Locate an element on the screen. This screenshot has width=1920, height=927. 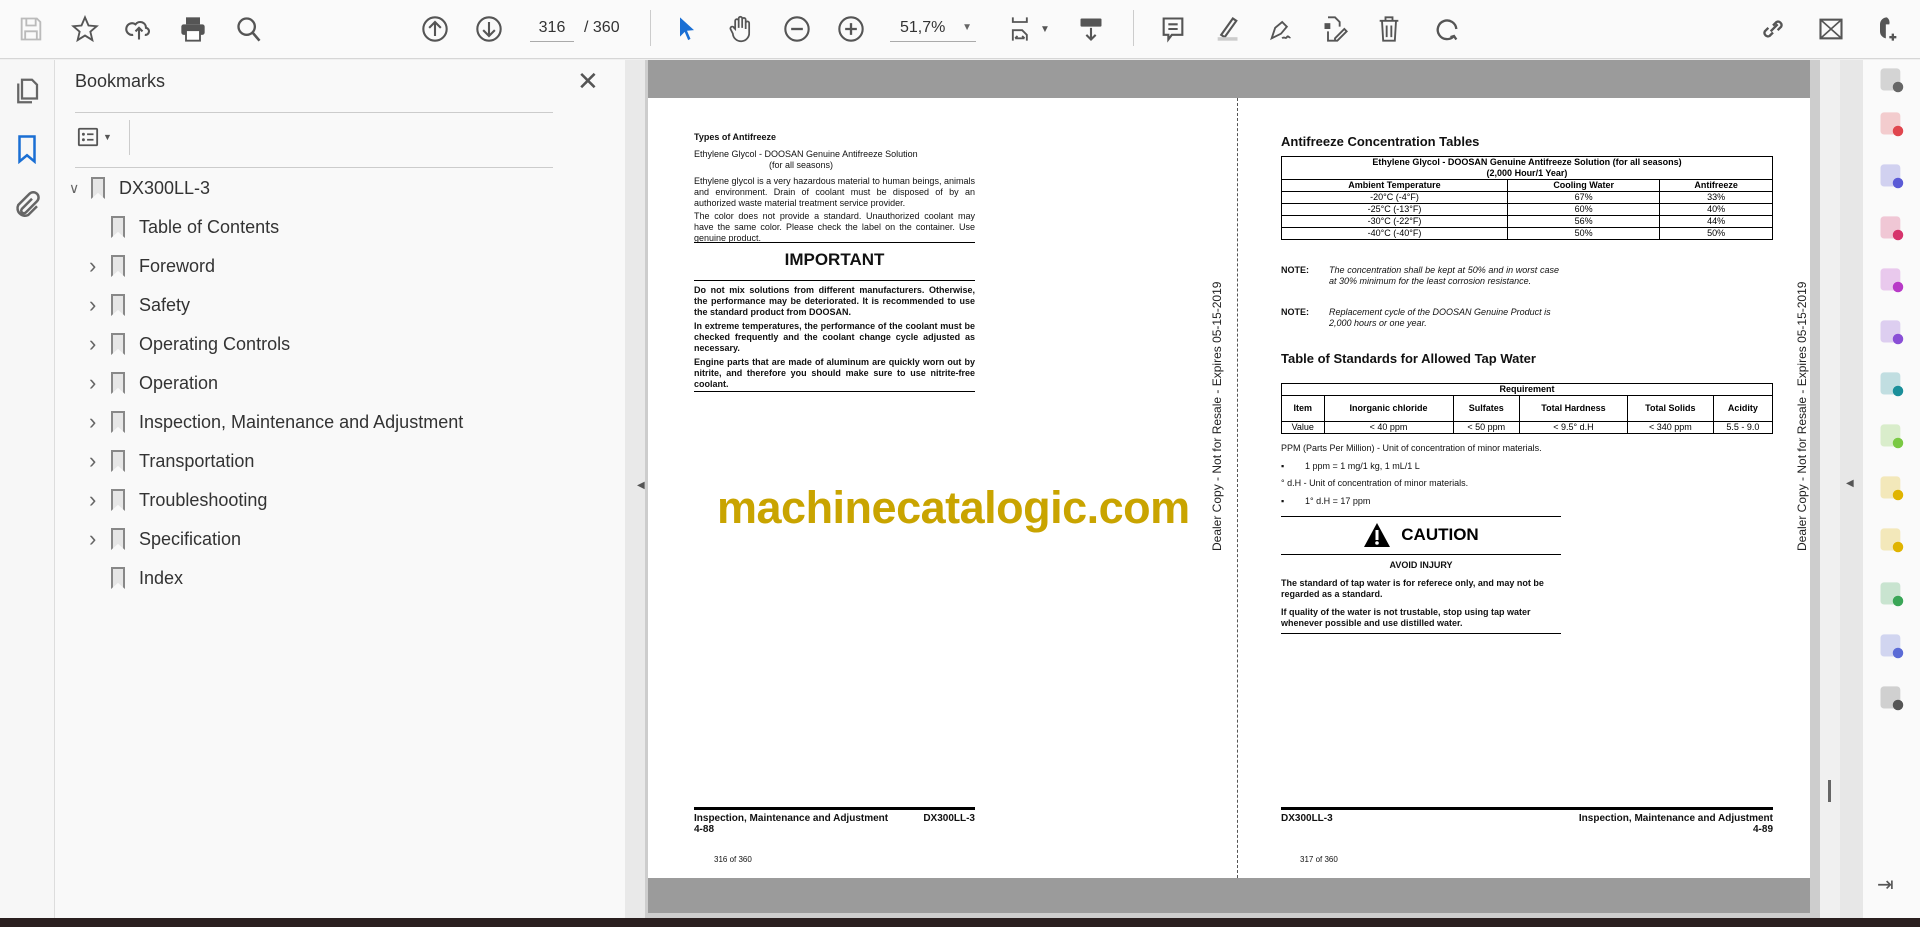
bookmark-item: Table of Contents is located at coordinates (184, 227).